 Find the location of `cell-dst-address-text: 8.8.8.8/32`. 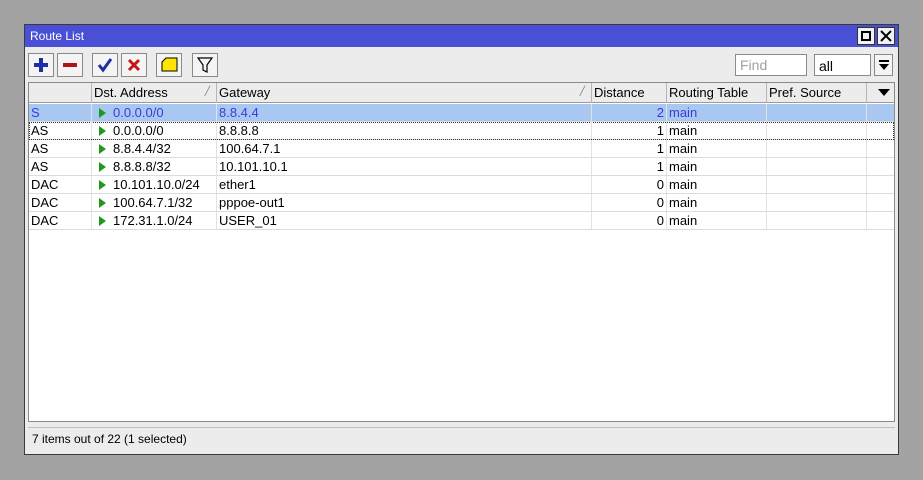

cell-dst-address-text: 8.8.8.8/32 is located at coordinates (142, 166).